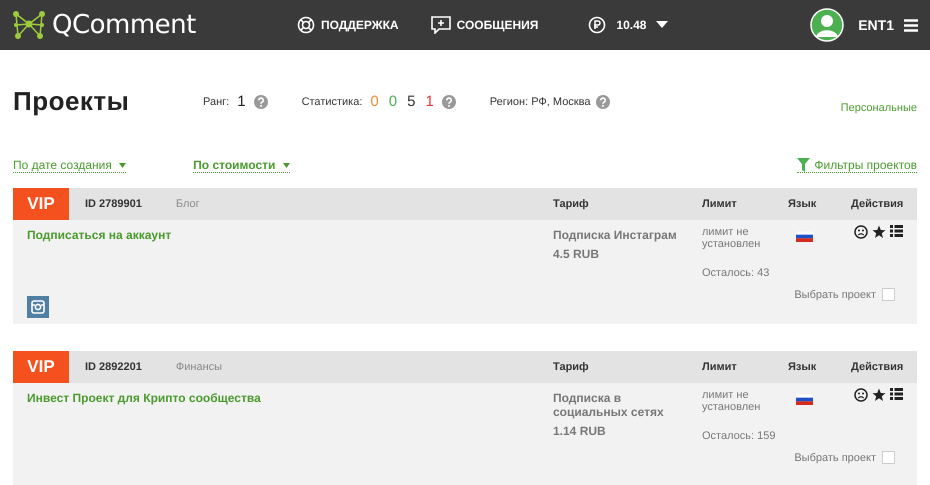 The height and width of the screenshot is (485, 930). I want to click on personal-link: Персональные, so click(878, 100).